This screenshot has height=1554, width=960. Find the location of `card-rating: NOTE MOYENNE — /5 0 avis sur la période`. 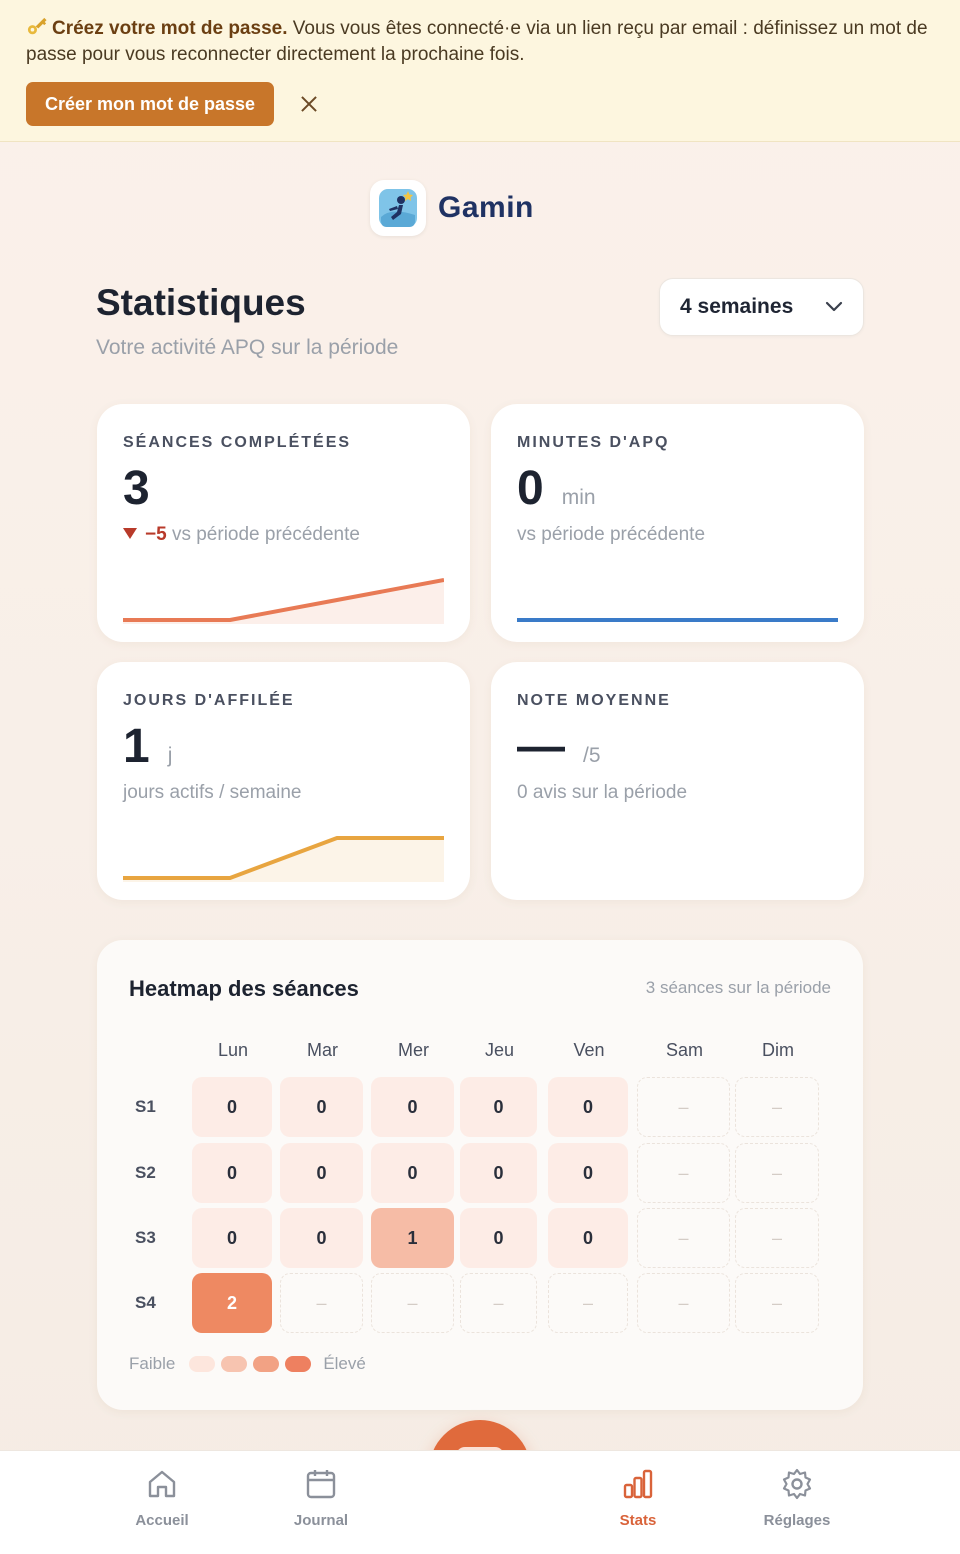

card-rating: NOTE MOYENNE — /5 0 avis sur la période is located at coordinates (677, 781).